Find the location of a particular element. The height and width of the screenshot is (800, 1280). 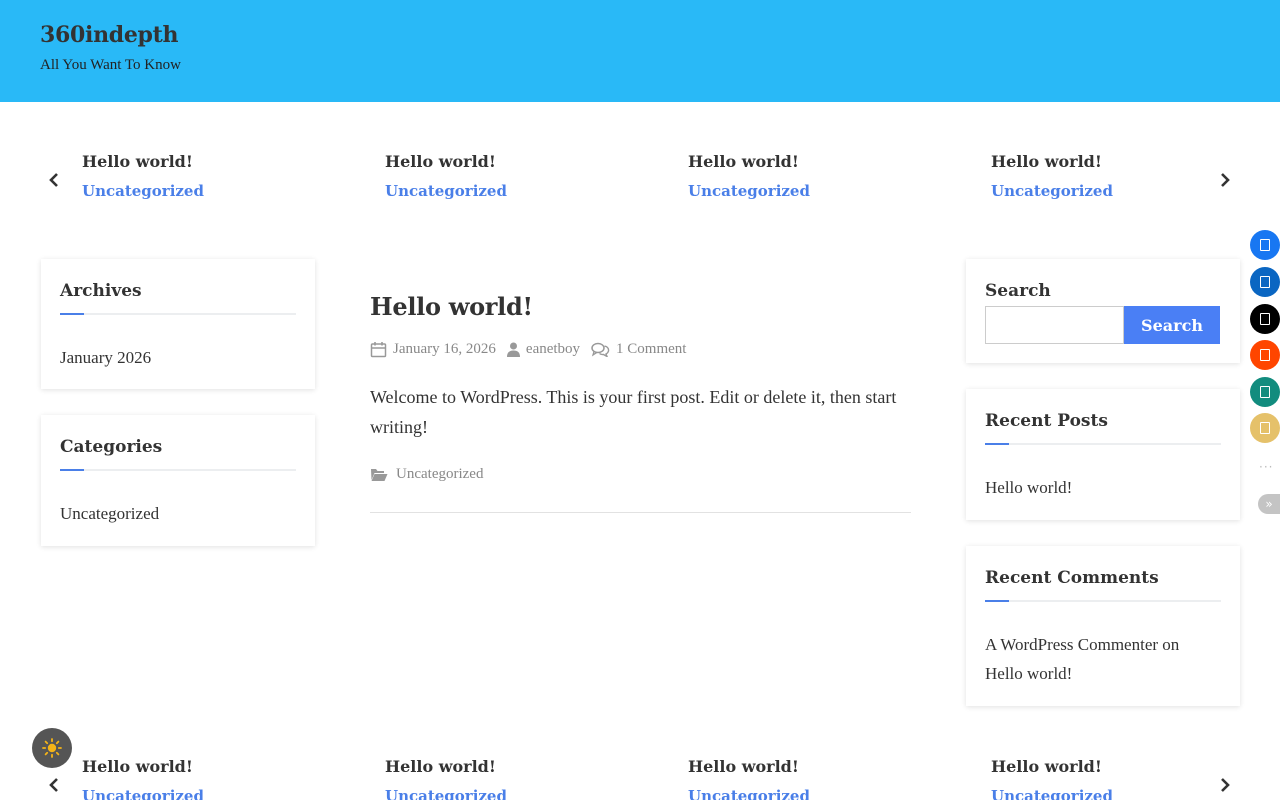

linkedin-share-button is located at coordinates (1265, 282).